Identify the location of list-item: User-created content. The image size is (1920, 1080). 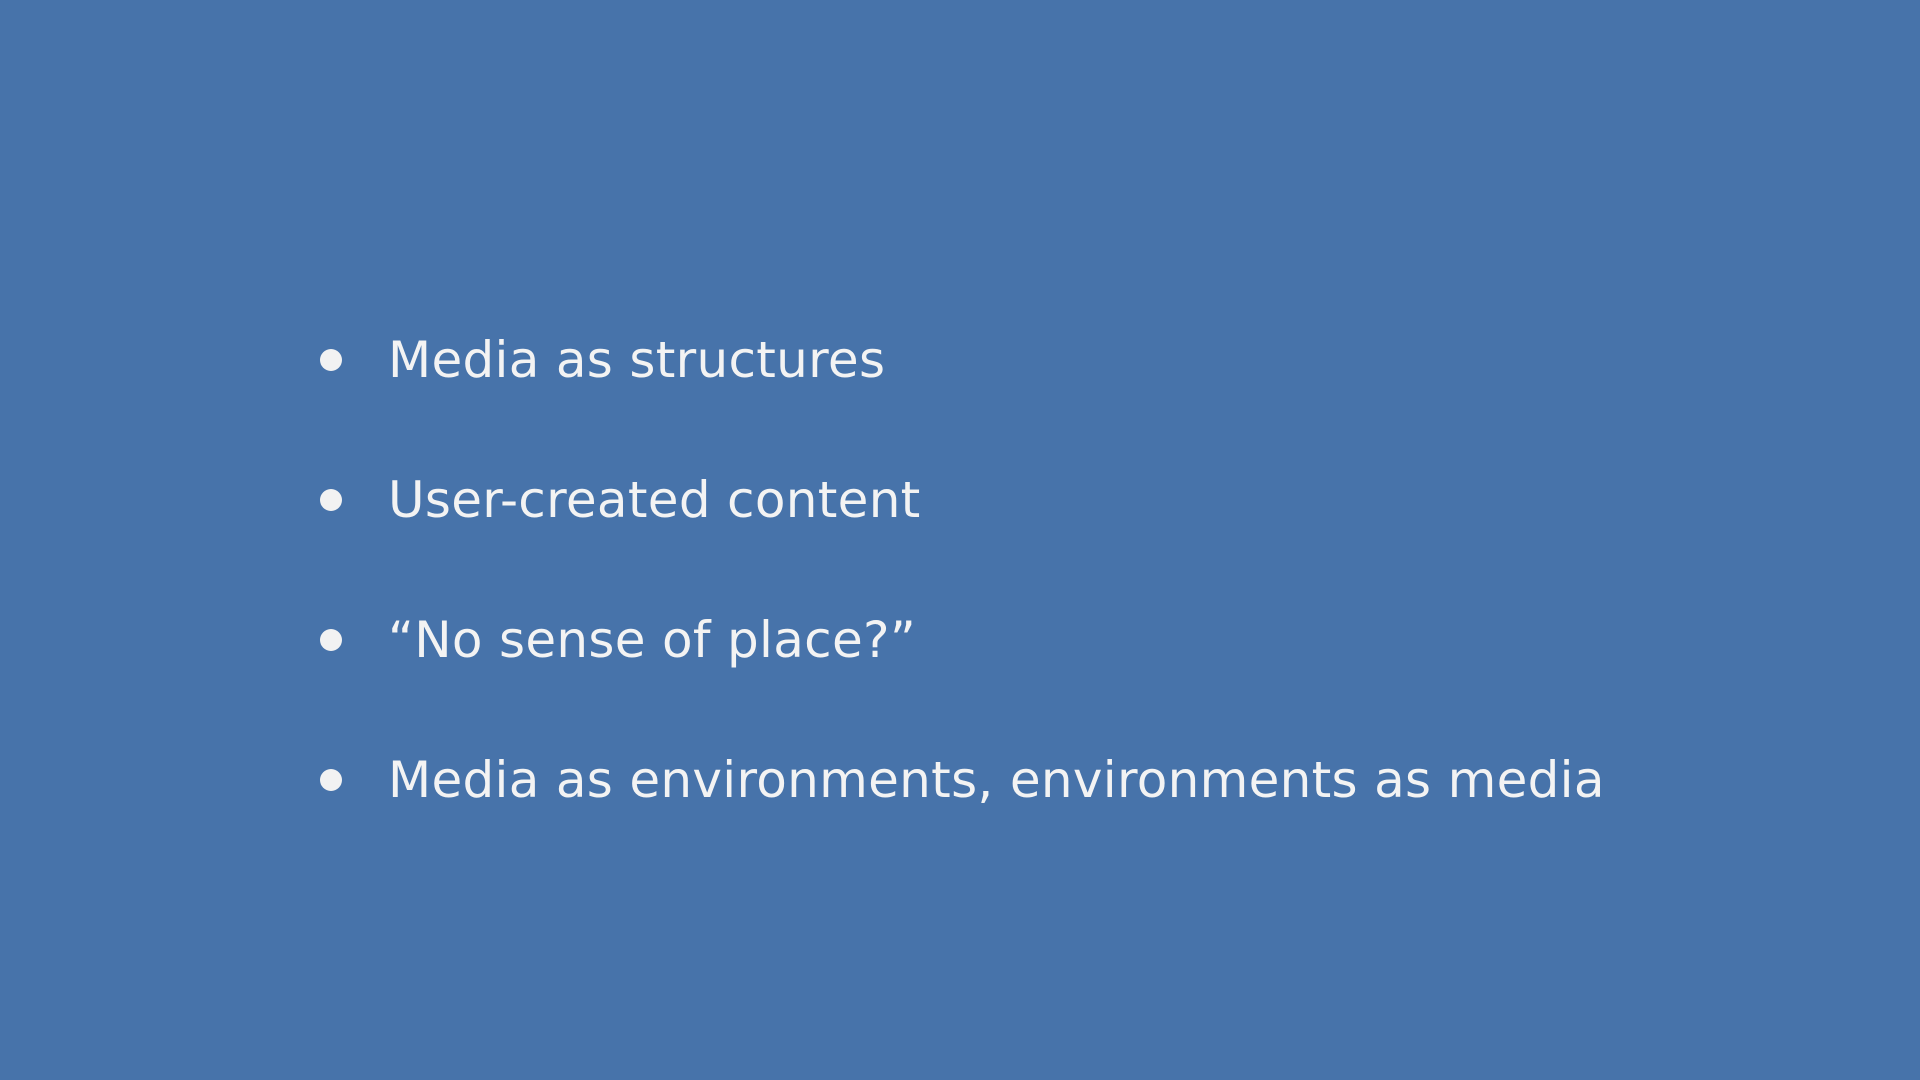
(962, 500).